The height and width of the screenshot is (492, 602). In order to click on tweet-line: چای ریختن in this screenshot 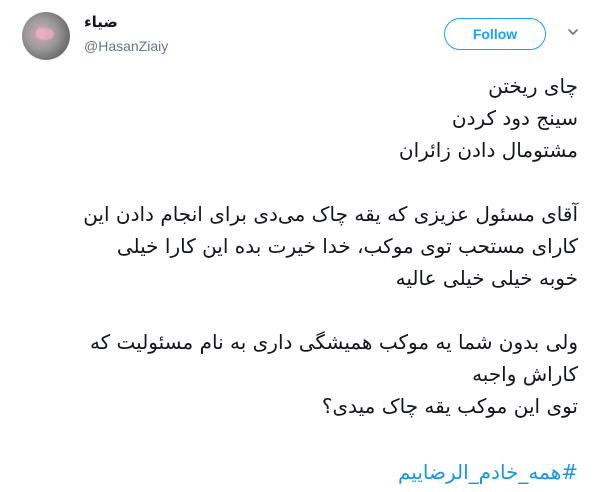, I will do `click(533, 86)`.